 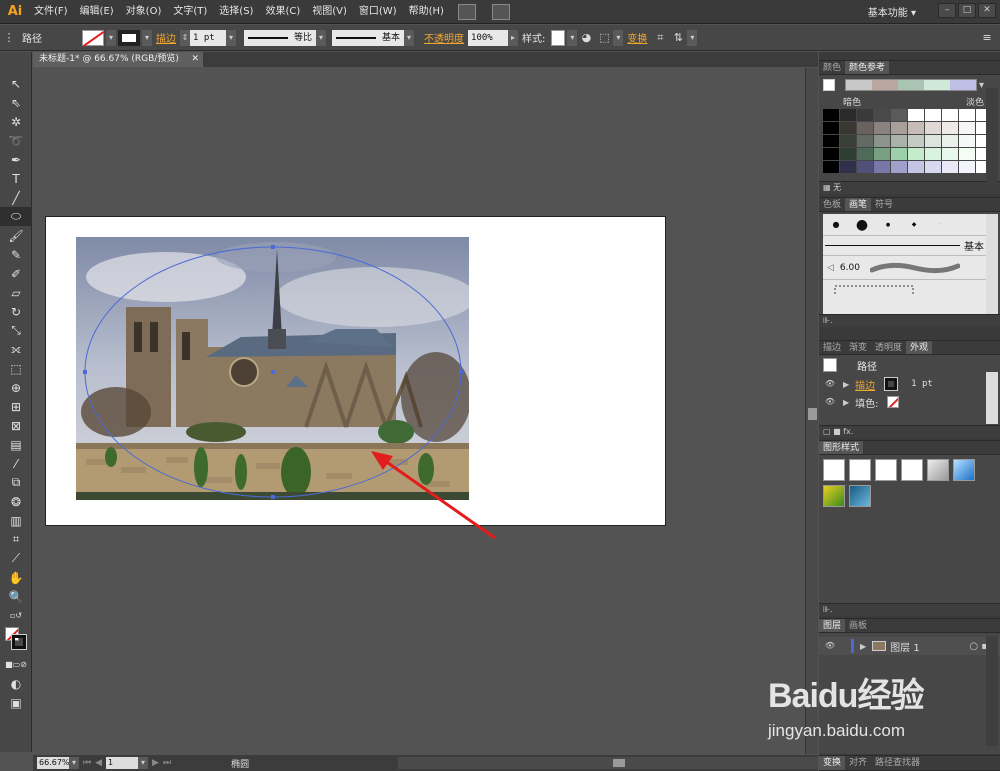 What do you see at coordinates (981, 85) in the screenshot?
I see `harmony-dropdown: ▾` at bounding box center [981, 85].